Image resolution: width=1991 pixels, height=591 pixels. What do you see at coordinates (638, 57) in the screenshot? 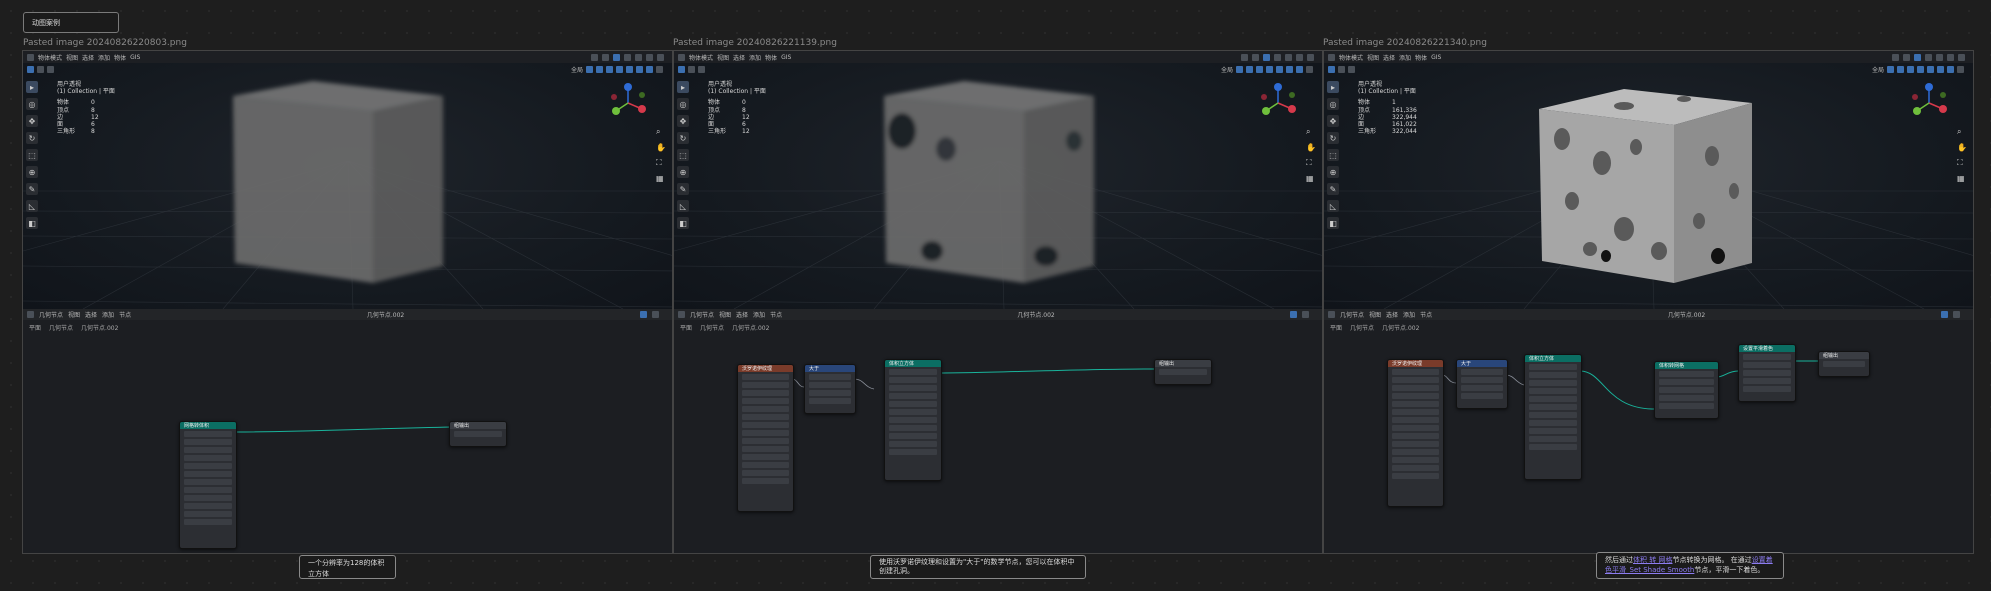
I see `shading-solid-icon` at bounding box center [638, 57].